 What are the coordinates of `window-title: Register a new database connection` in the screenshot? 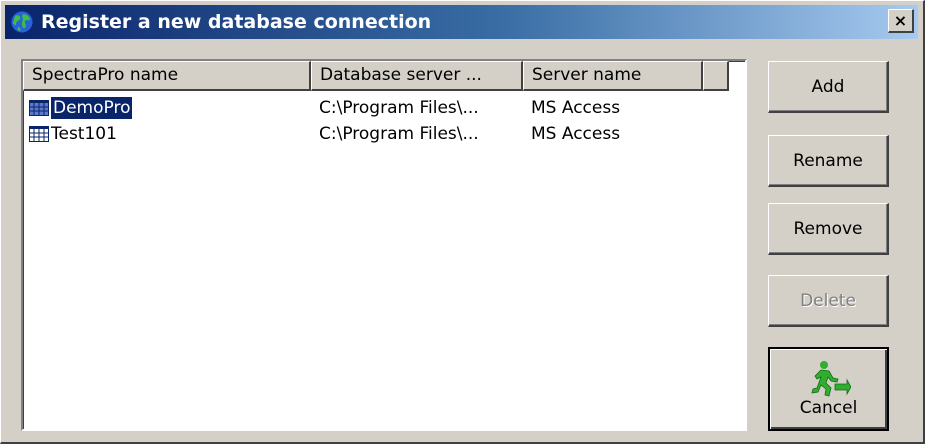 It's located at (236, 22).